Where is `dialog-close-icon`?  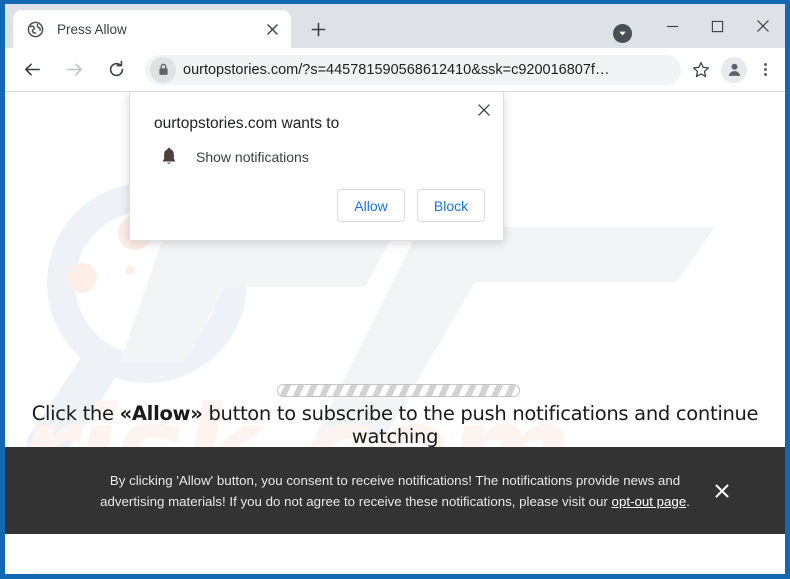 dialog-close-icon is located at coordinates (484, 110).